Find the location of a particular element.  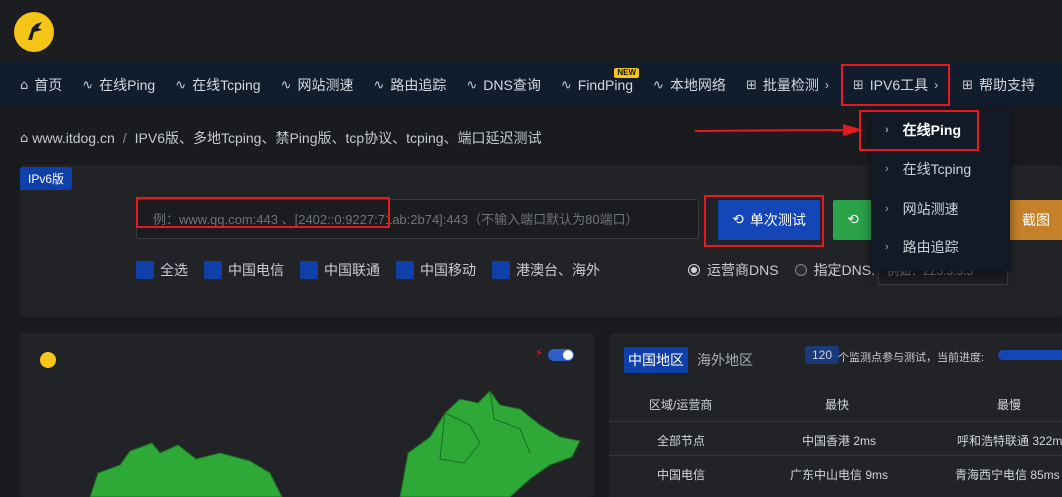

dropdown-label: 路由追踪 is located at coordinates (930, 247).